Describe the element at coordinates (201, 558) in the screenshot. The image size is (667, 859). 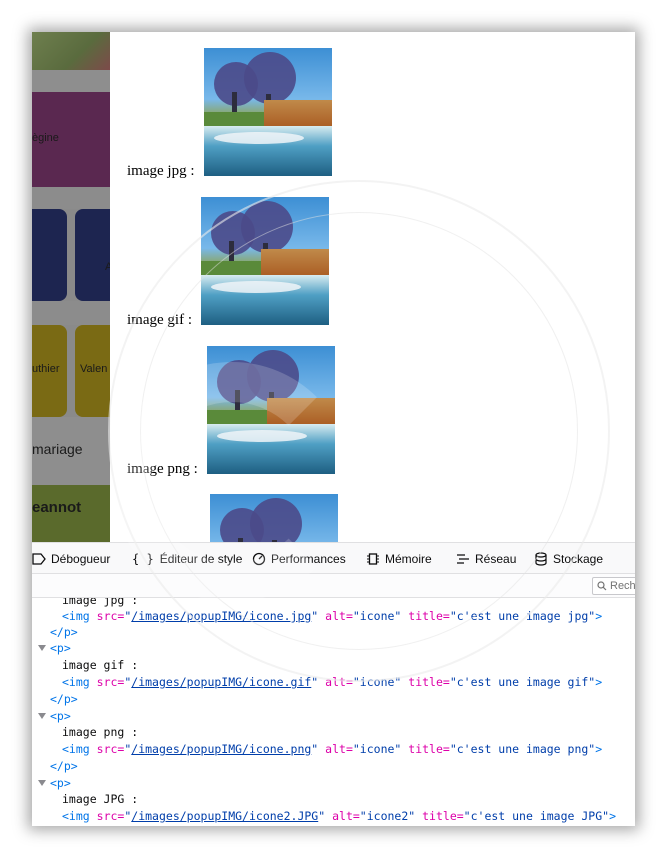
I see `tab-label: Éditeur de style` at that location.